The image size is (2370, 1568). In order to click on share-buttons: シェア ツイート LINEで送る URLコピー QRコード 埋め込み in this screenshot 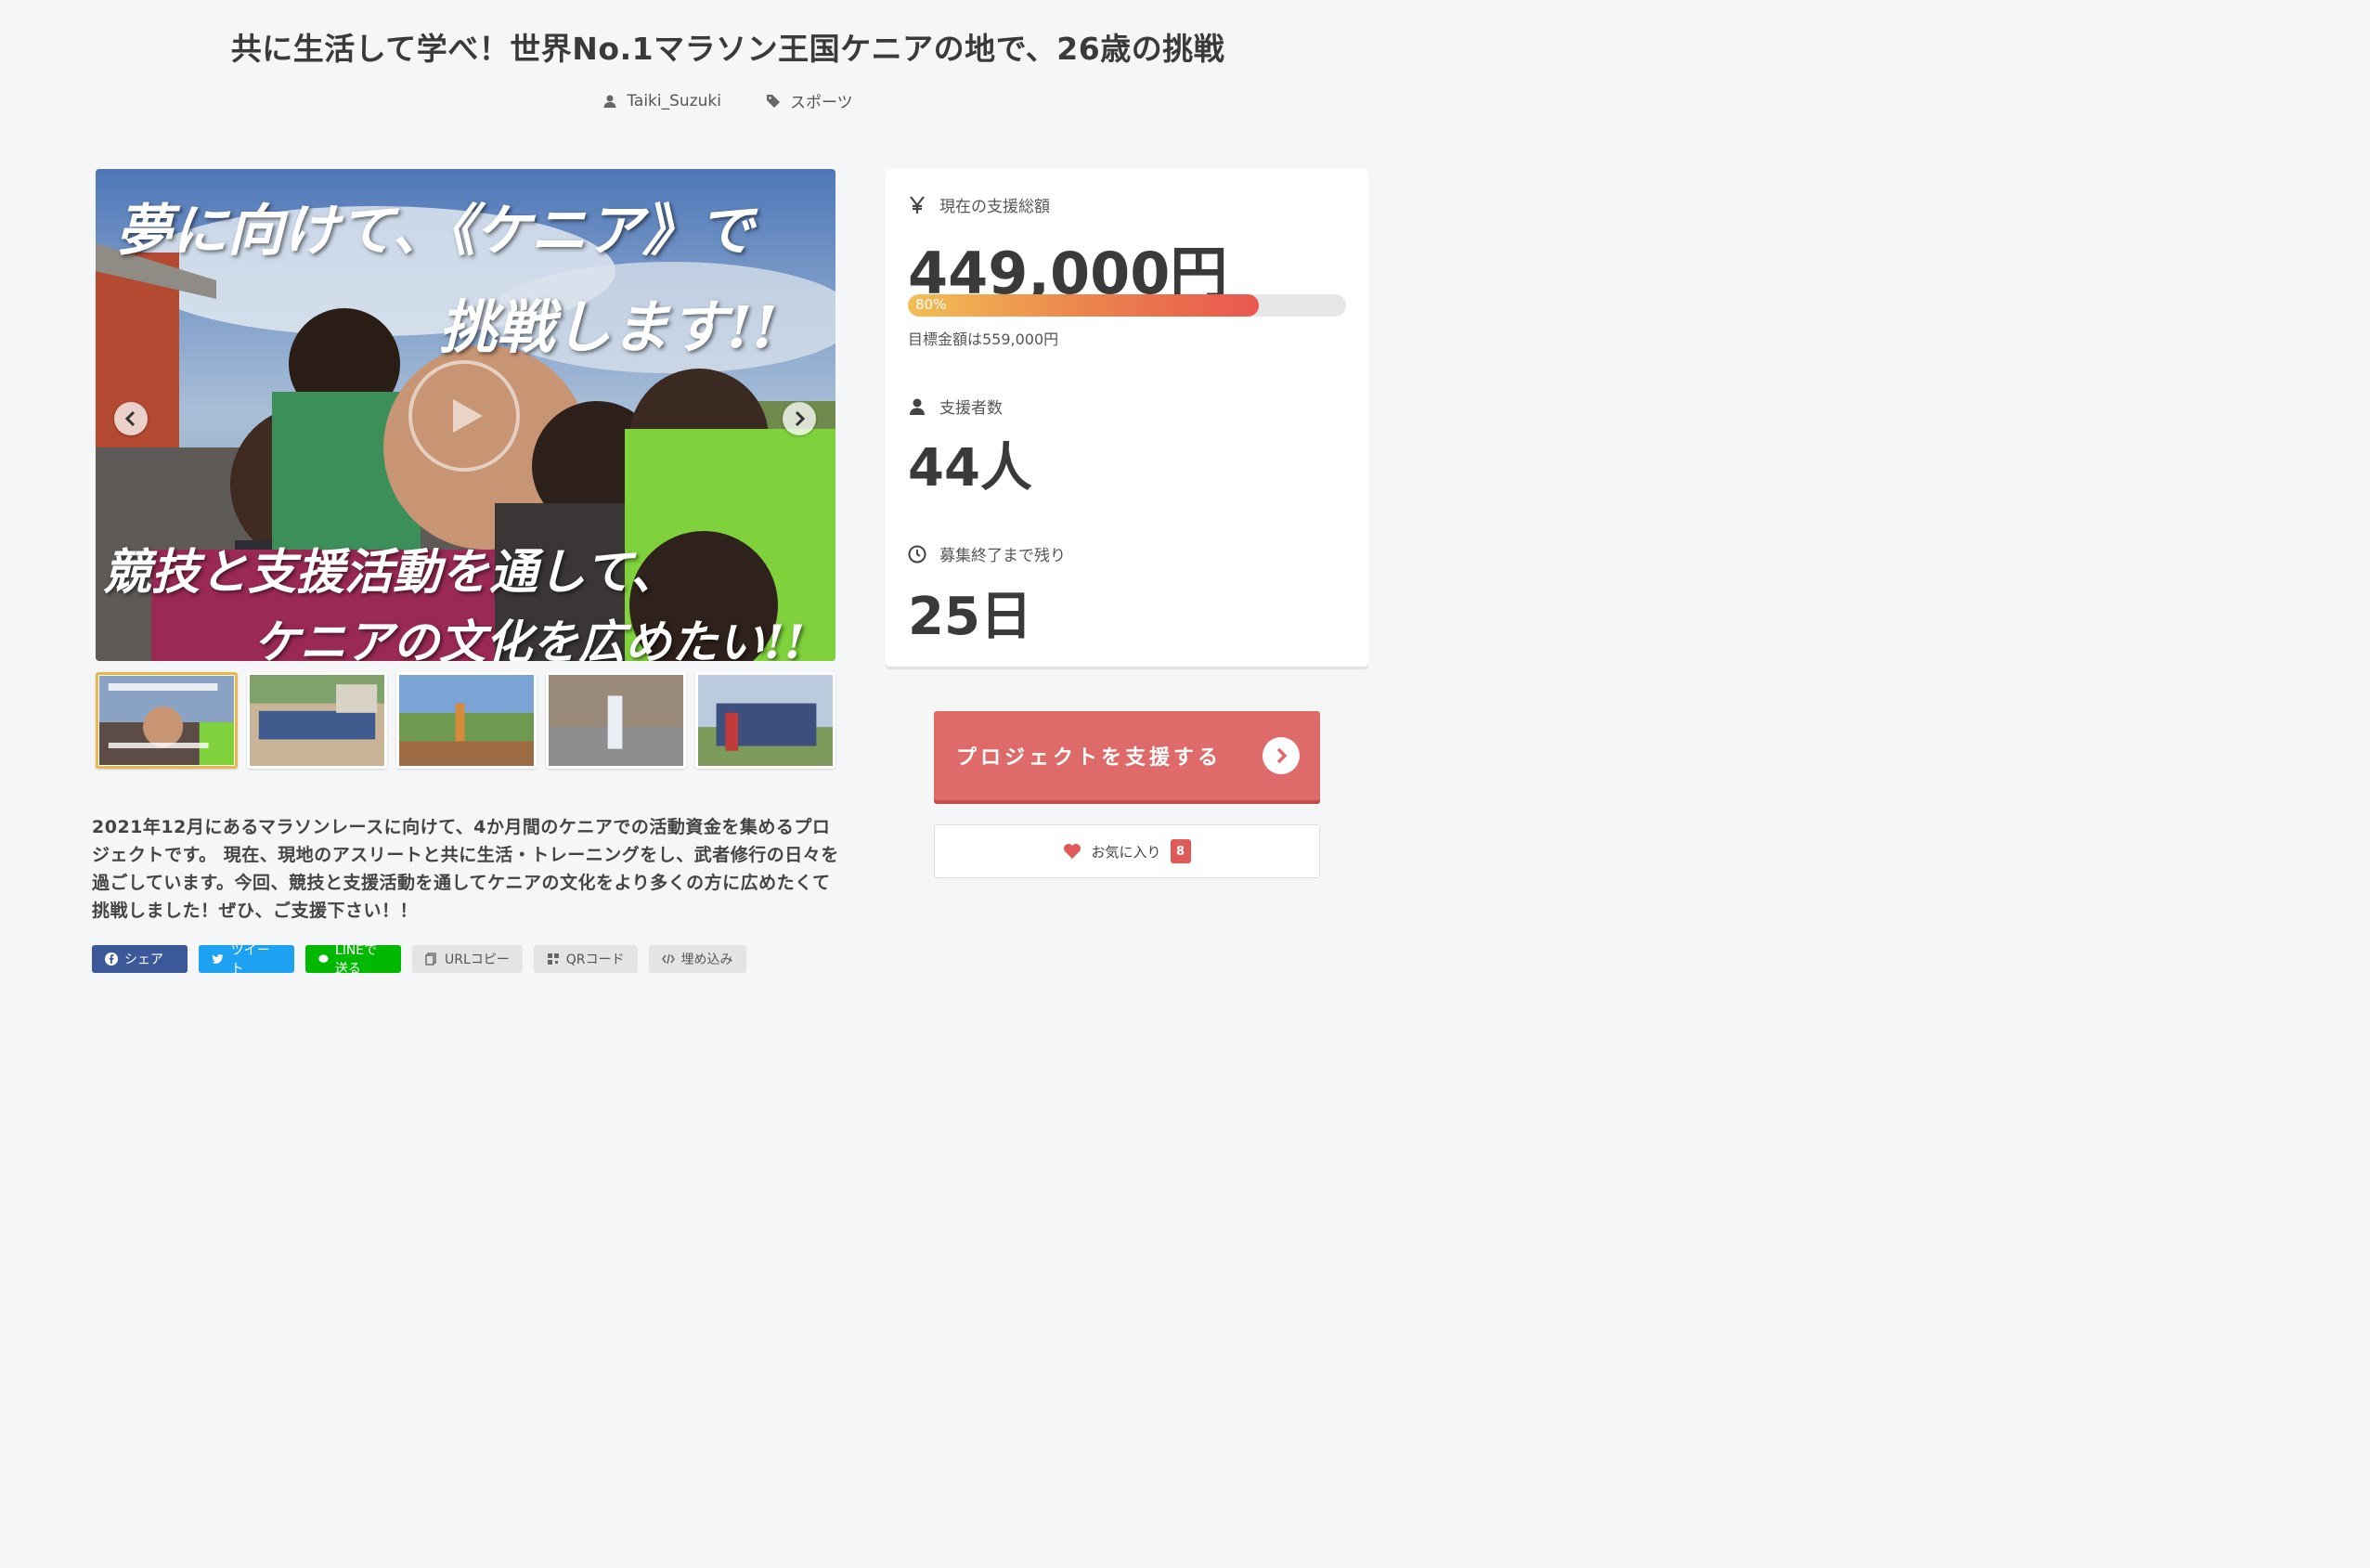, I will do `click(419, 960)`.